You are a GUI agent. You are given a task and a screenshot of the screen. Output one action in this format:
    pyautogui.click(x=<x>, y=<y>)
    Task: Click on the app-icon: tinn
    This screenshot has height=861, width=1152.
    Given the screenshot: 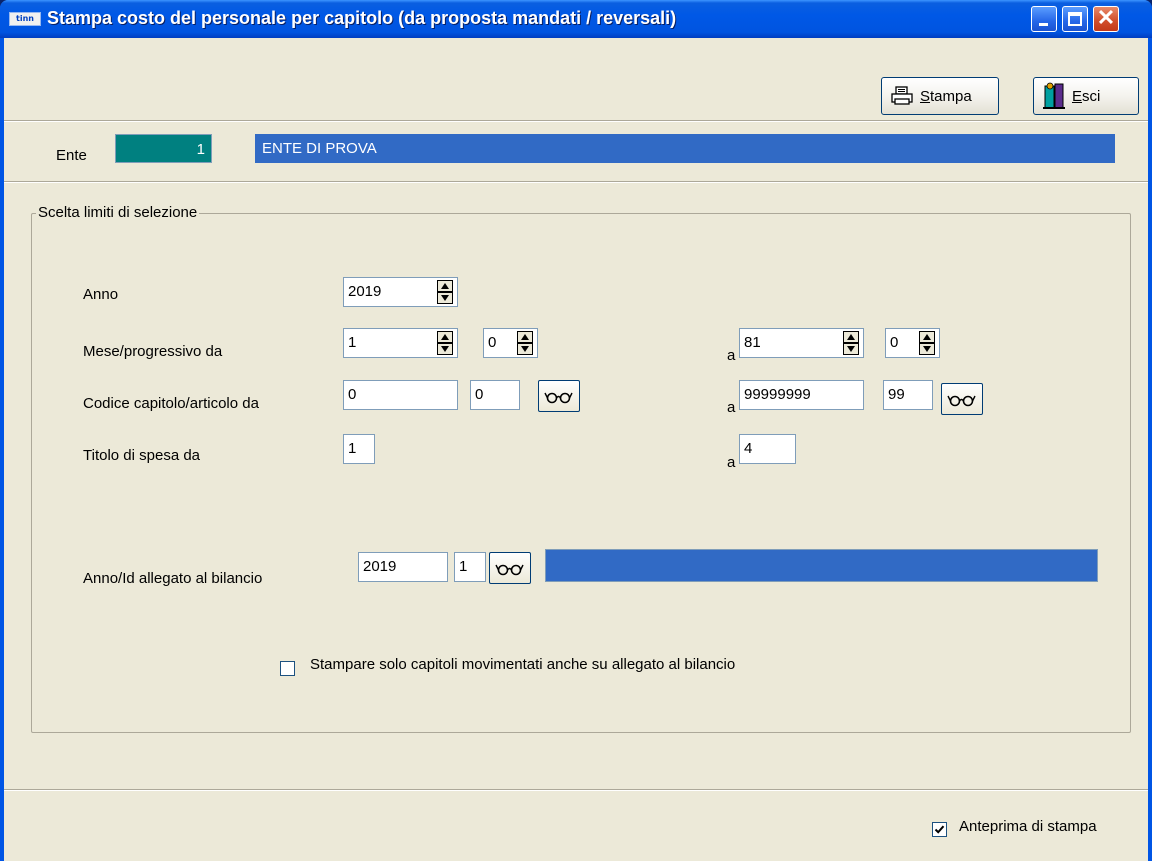 What is the action you would take?
    pyautogui.click(x=25, y=19)
    